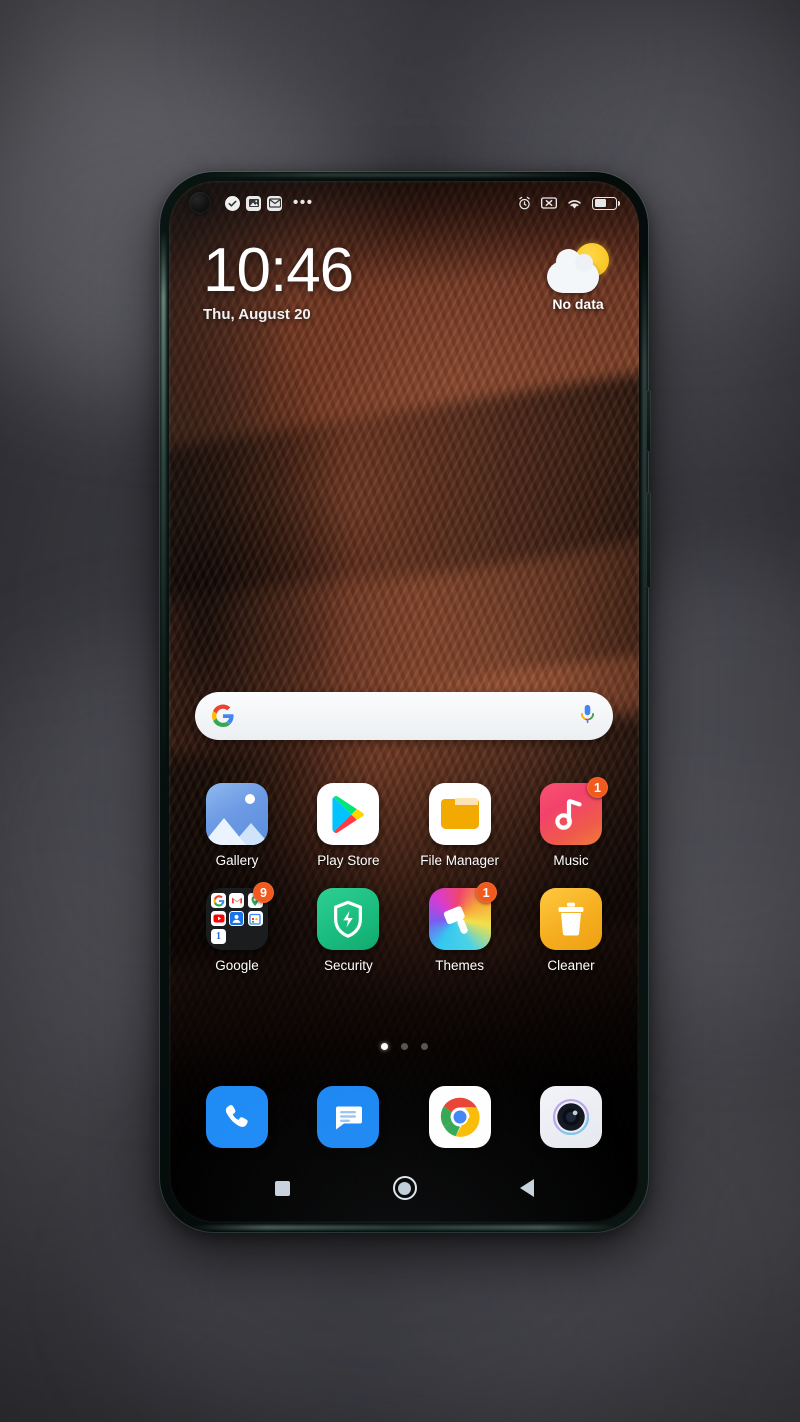 The image size is (800, 1422). I want to click on app-label: Music, so click(571, 860).